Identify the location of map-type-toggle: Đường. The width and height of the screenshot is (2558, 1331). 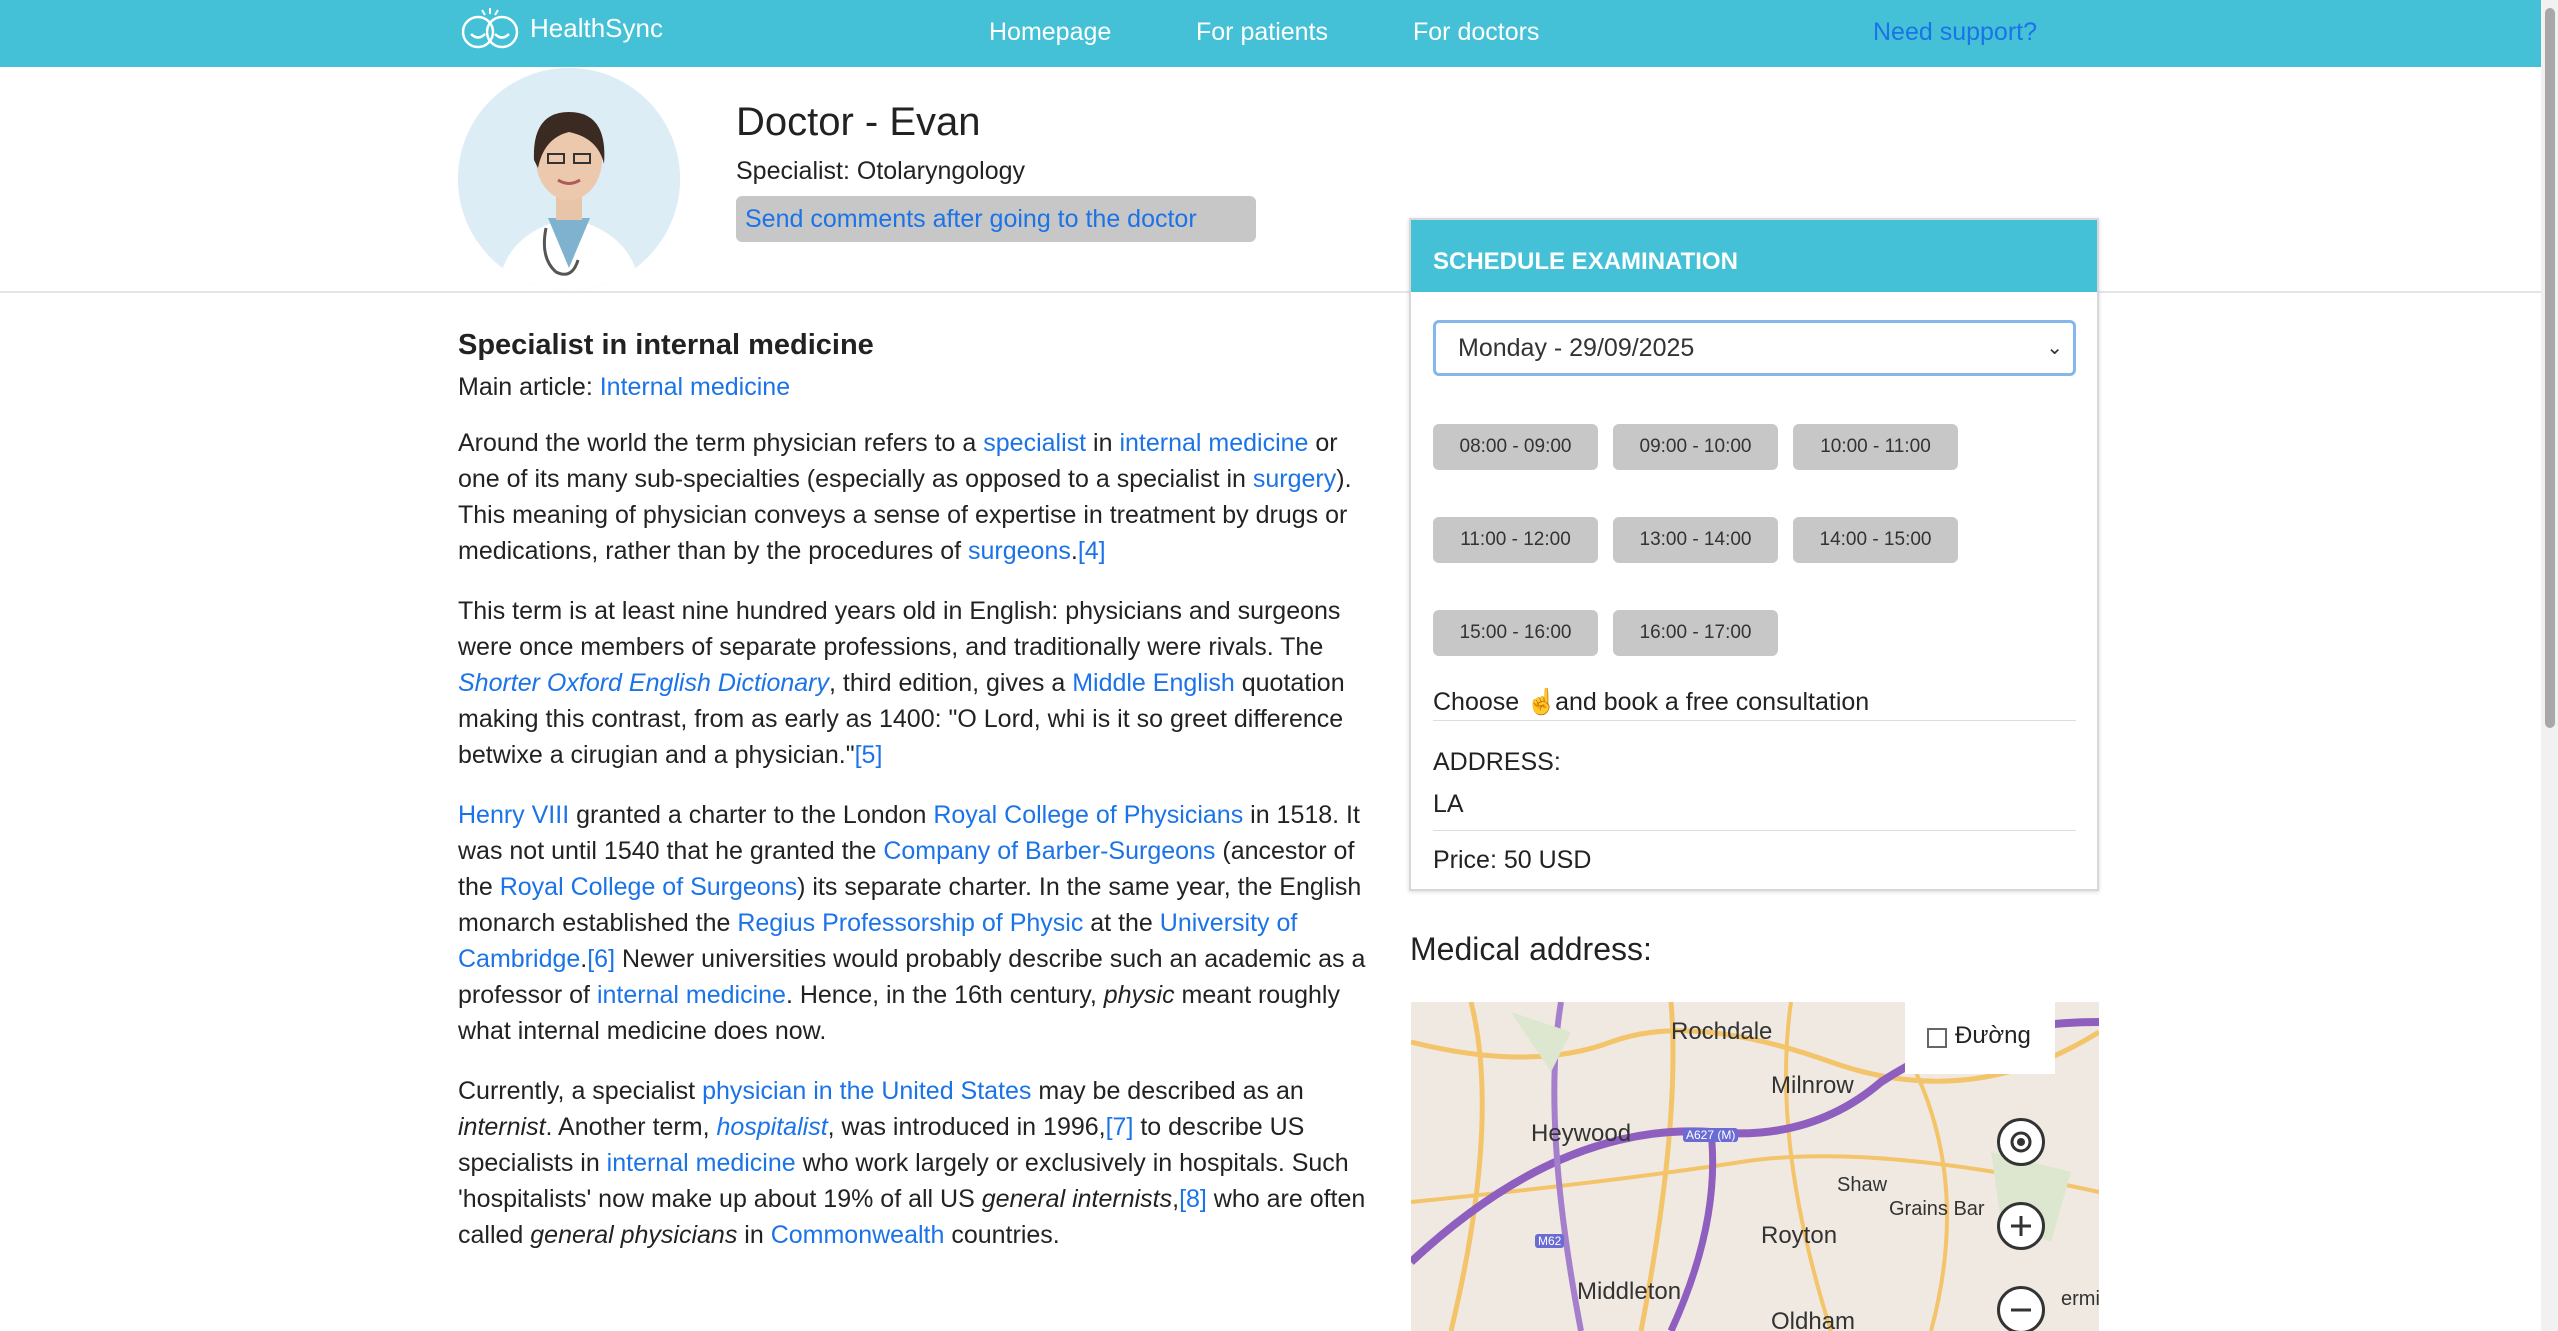
(1980, 1038).